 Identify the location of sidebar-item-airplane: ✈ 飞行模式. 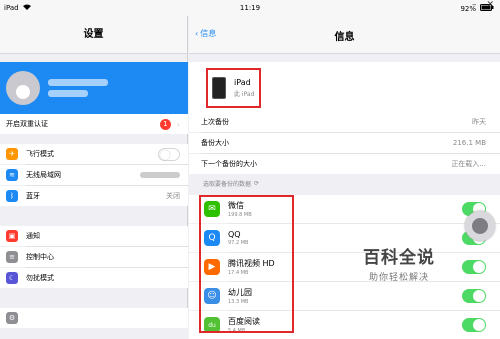
(94, 154).